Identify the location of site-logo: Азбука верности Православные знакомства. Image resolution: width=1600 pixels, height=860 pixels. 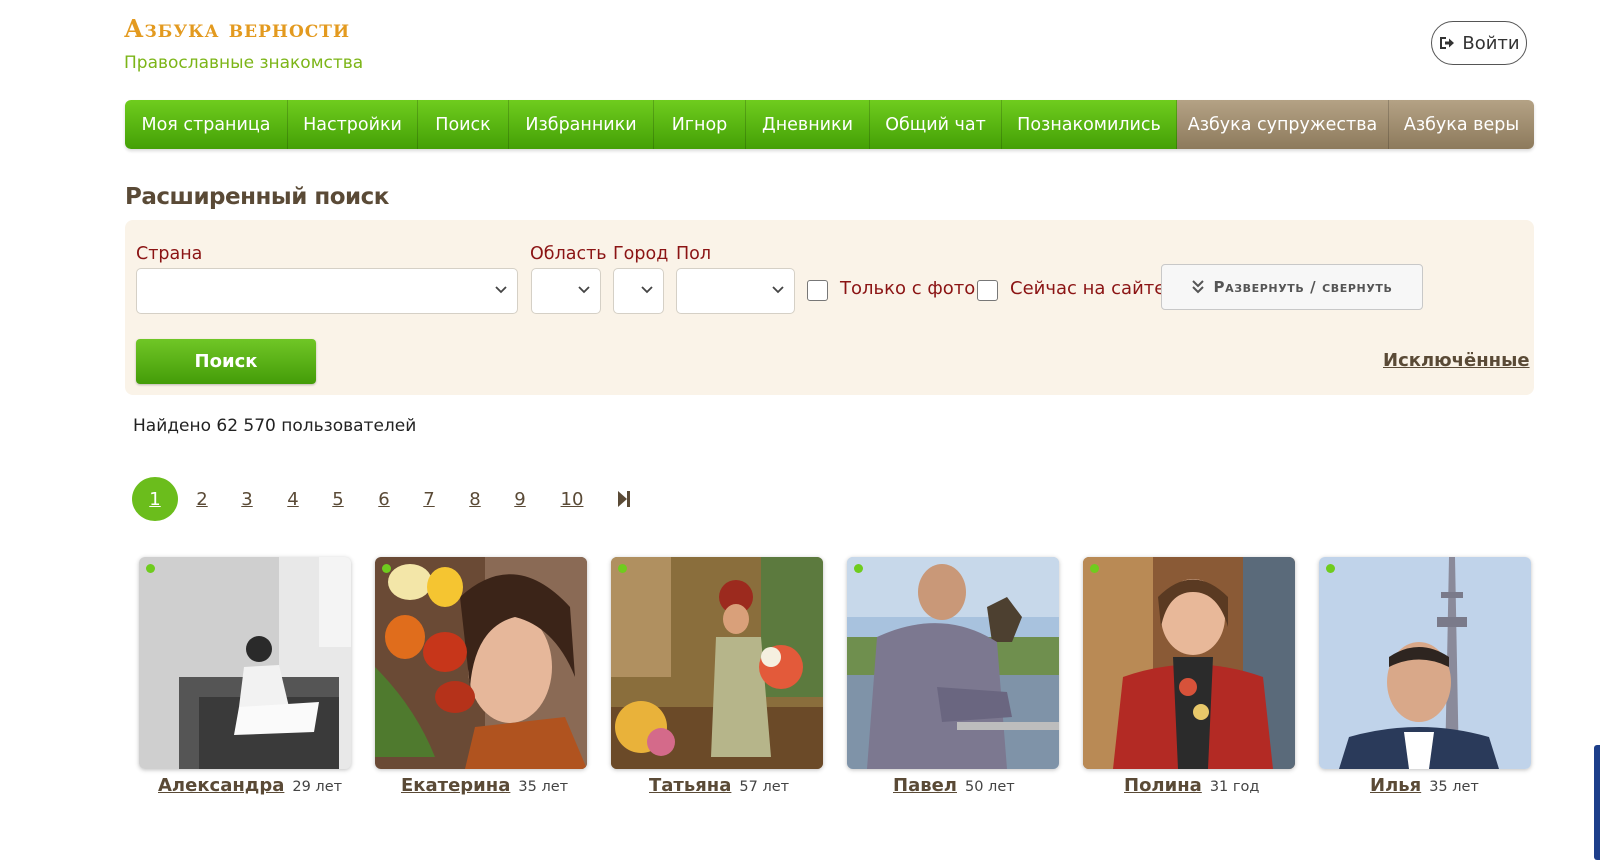
(243, 43).